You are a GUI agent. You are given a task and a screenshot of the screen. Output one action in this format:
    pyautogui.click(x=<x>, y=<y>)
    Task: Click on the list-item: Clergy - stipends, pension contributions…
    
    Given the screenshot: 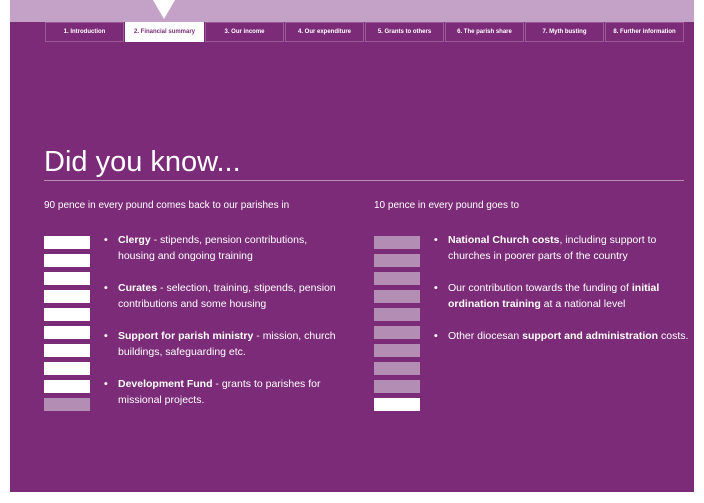 What is the action you would take?
    pyautogui.click(x=224, y=248)
    